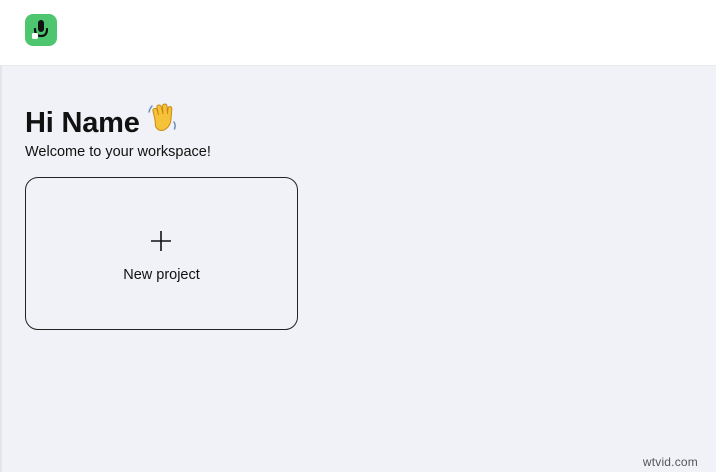  I want to click on top-bar, so click(358, 33).